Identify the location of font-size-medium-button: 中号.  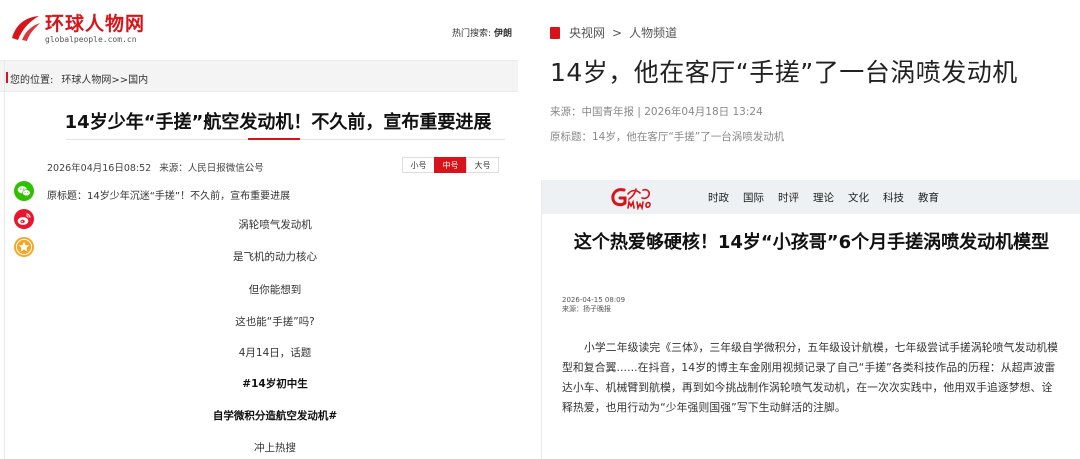
(450, 165).